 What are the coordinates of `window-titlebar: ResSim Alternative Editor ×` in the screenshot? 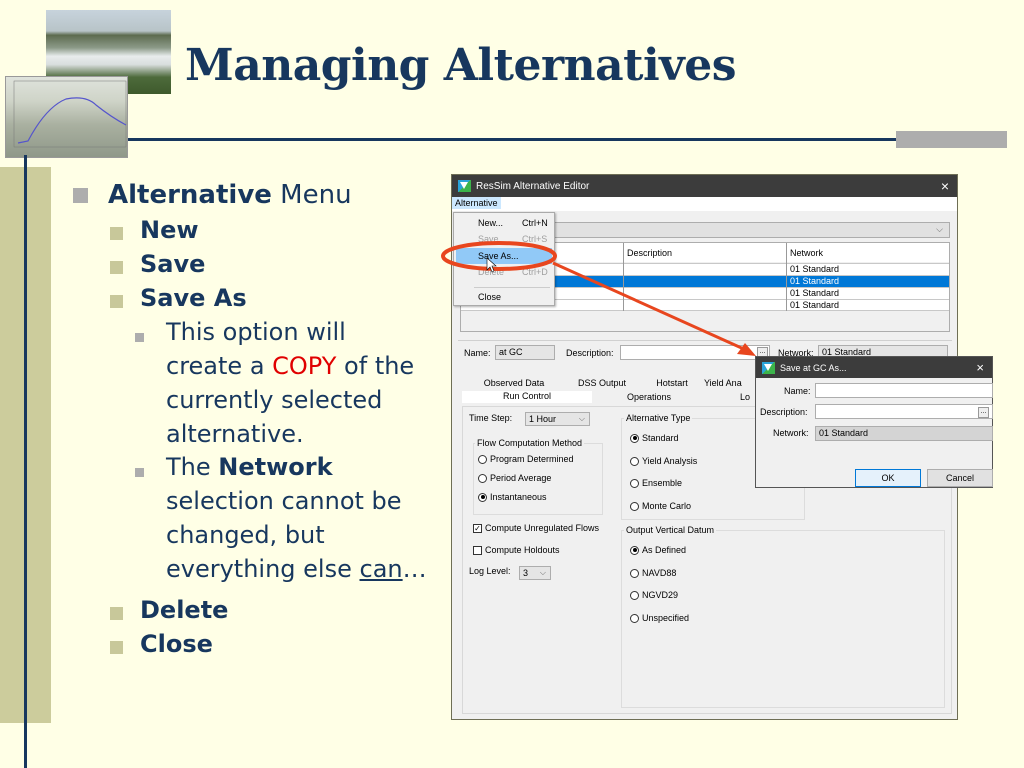 It's located at (704, 186).